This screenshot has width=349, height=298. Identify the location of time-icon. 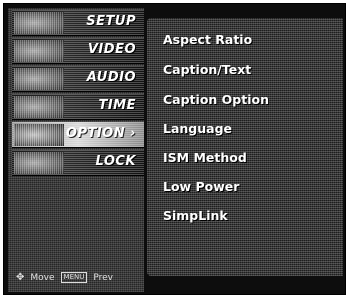
(39, 107).